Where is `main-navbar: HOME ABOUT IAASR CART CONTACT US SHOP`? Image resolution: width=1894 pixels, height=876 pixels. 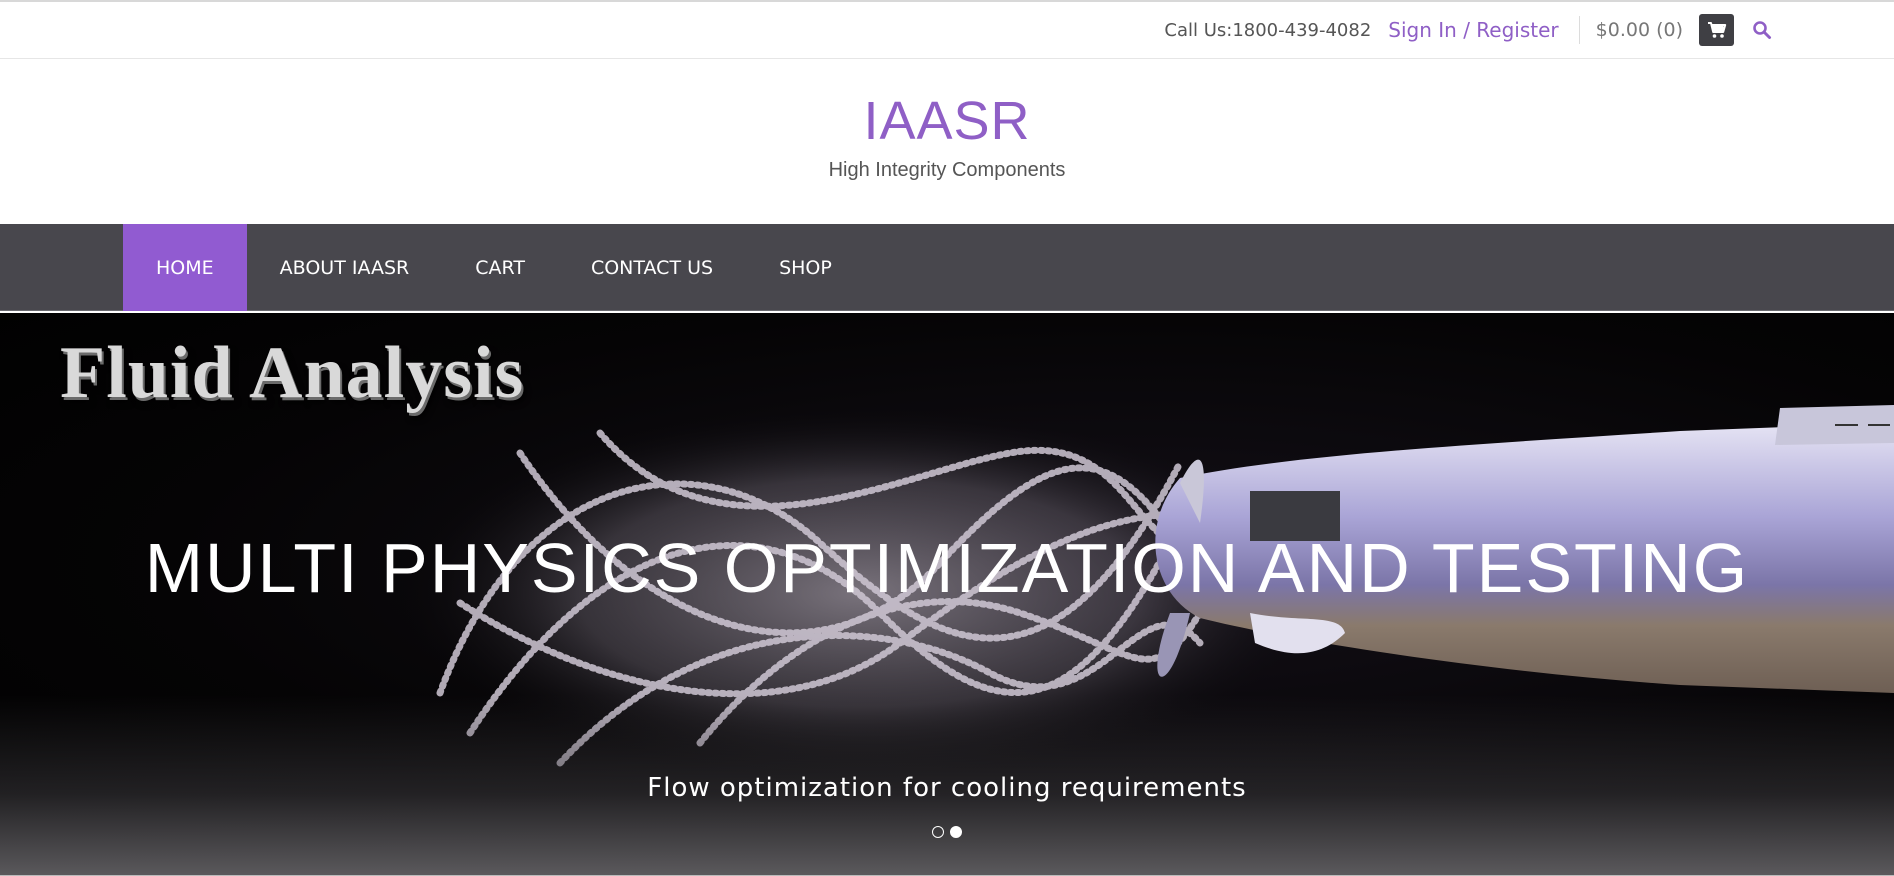 main-navbar: HOME ABOUT IAASR CART CONTACT US SHOP is located at coordinates (947, 267).